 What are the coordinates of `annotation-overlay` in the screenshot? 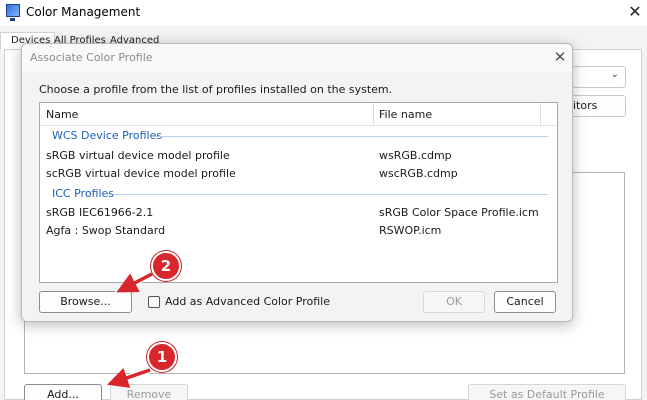 It's located at (130, 329).